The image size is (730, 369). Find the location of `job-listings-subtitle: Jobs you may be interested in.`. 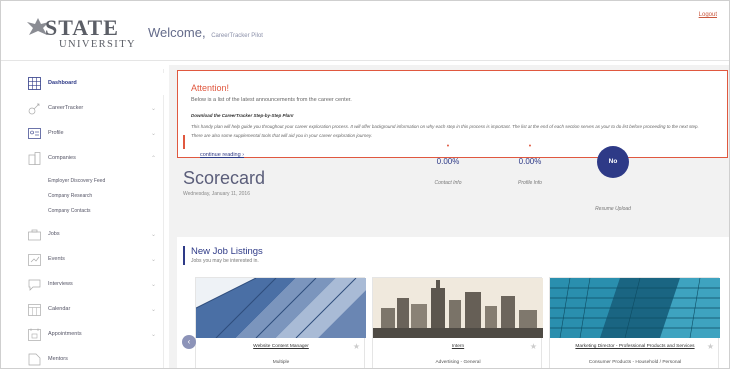

job-listings-subtitle: Jobs you may be interested in. is located at coordinates (225, 261).